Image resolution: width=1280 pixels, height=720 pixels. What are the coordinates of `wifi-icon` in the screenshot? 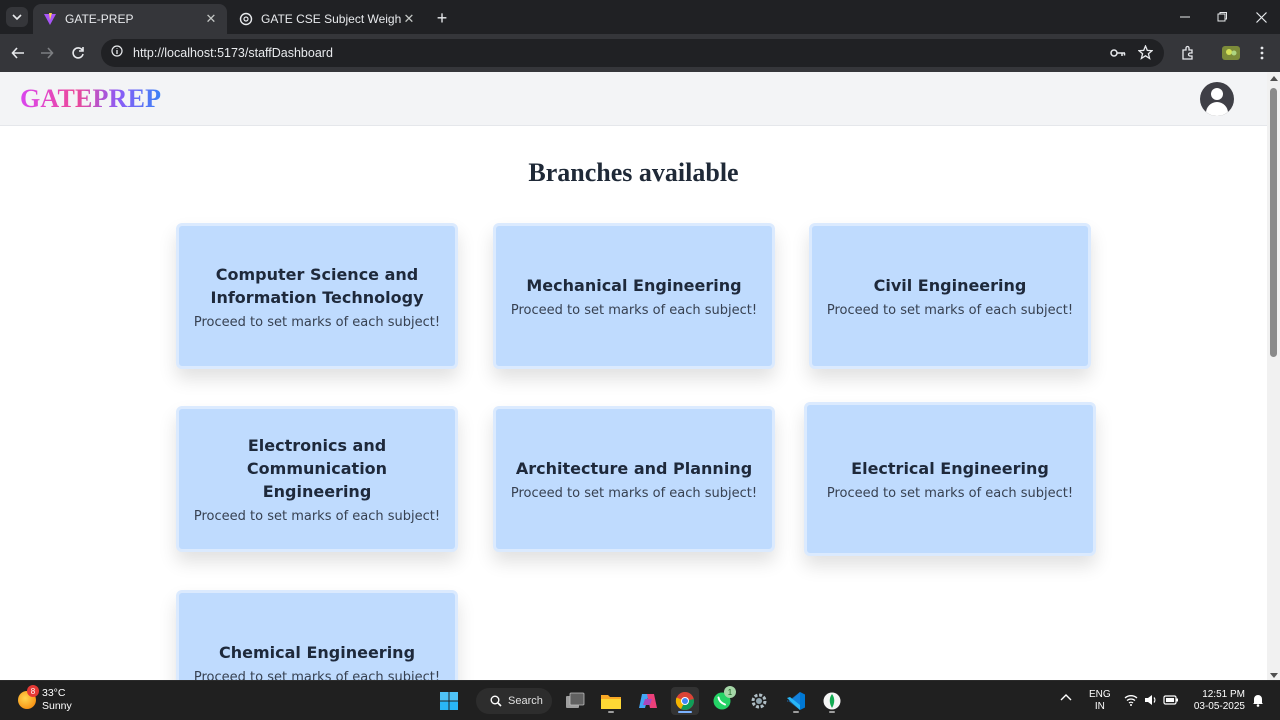 It's located at (1131, 702).